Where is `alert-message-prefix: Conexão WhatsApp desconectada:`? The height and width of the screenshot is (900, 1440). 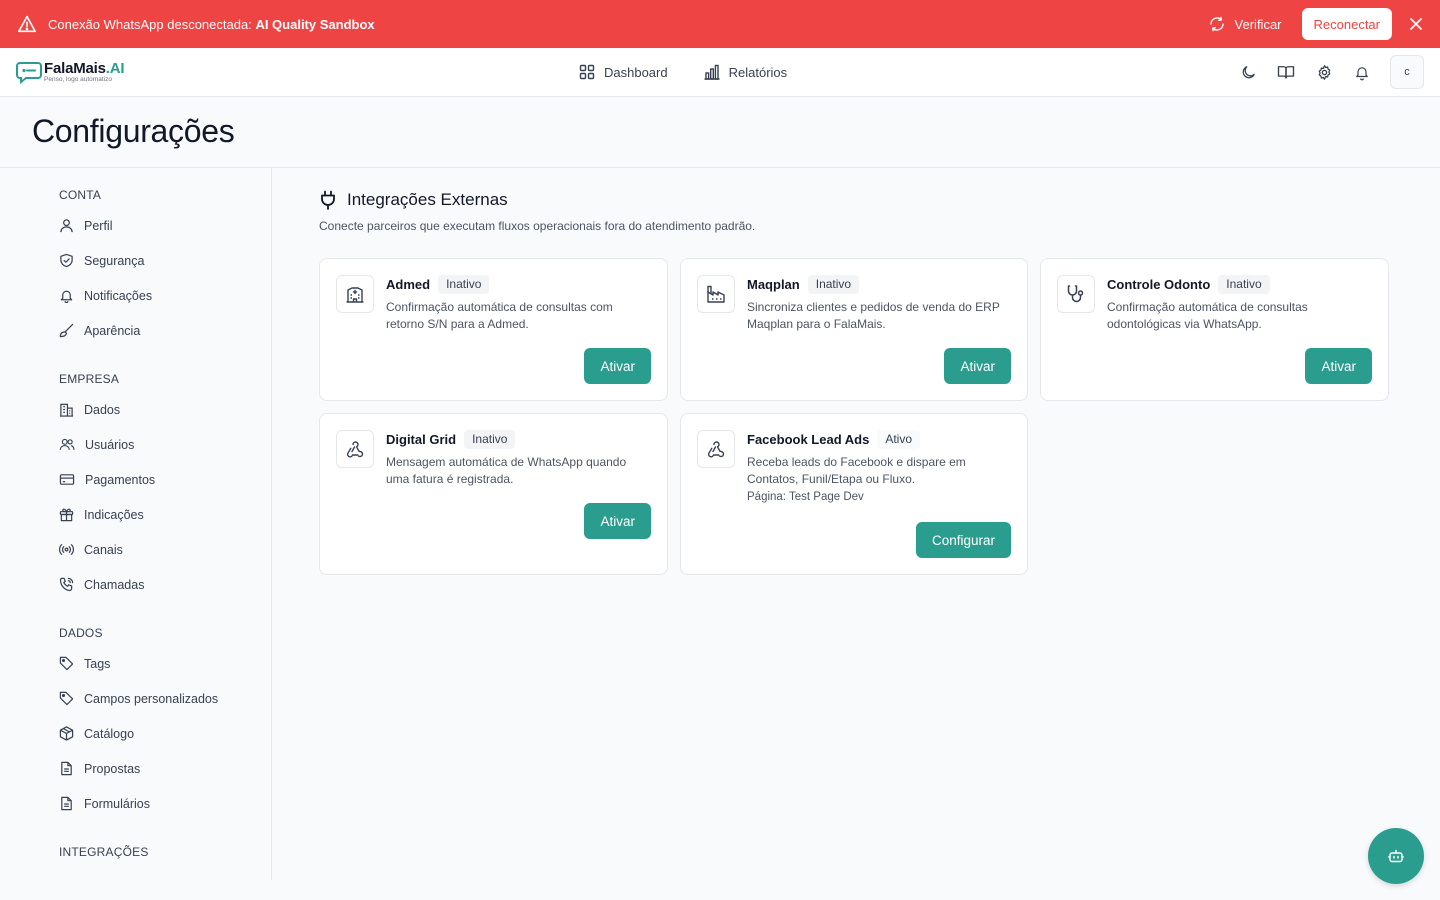 alert-message-prefix: Conexão WhatsApp desconectada: is located at coordinates (150, 24).